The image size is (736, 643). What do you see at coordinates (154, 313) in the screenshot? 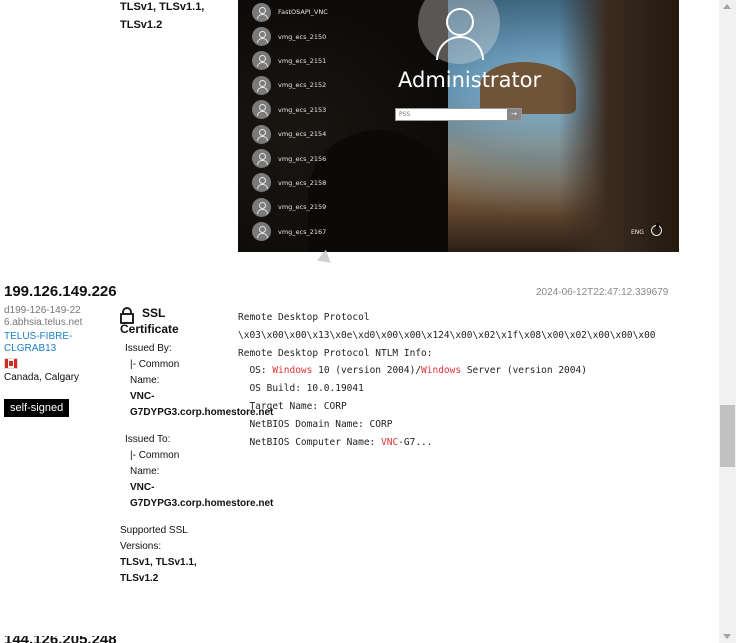
I see `ssl-title-line1: SSL` at bounding box center [154, 313].